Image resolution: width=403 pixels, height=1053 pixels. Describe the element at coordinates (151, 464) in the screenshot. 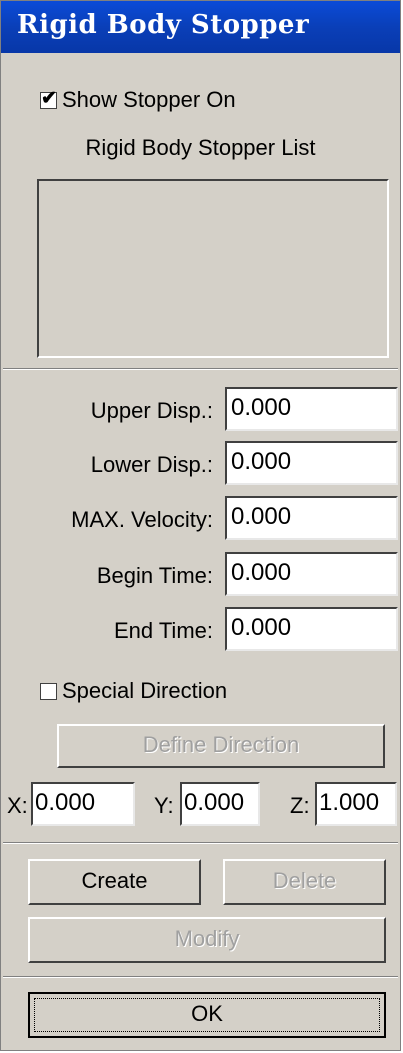

I see `lower-disp-label: Lower Disp.:` at that location.